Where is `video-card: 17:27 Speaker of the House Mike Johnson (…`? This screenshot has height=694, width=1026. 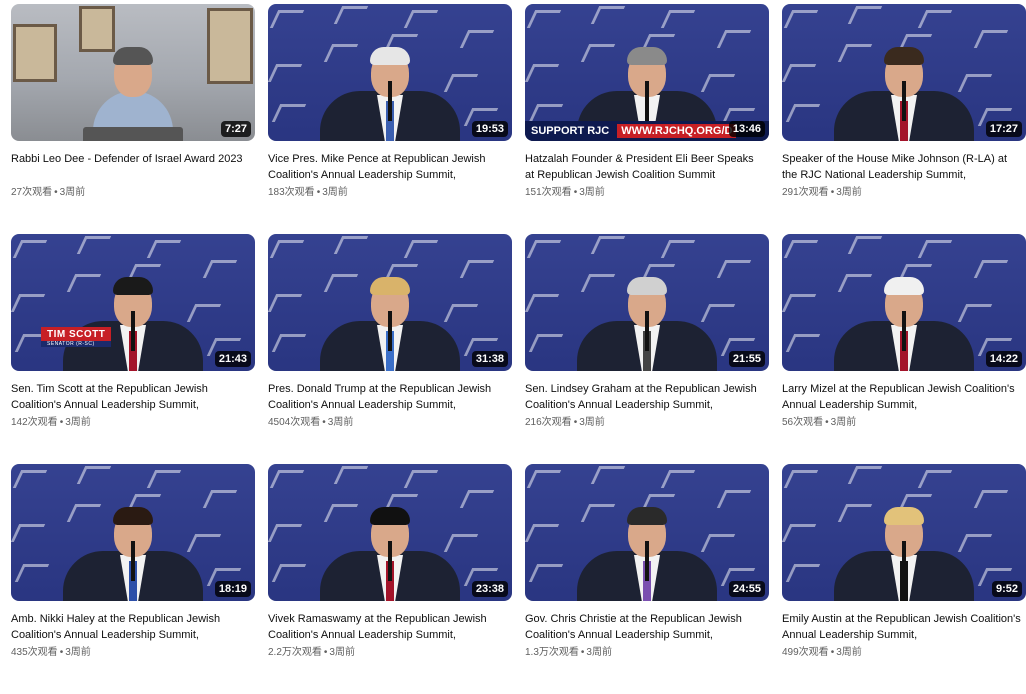
video-card: 17:27 Speaker of the House Mike Johnson (… is located at coordinates (904, 119).